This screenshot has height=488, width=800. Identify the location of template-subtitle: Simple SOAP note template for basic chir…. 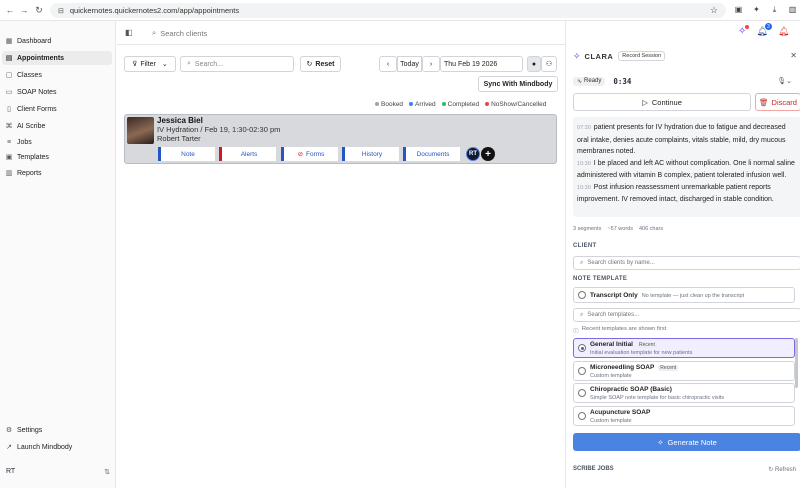
(657, 398).